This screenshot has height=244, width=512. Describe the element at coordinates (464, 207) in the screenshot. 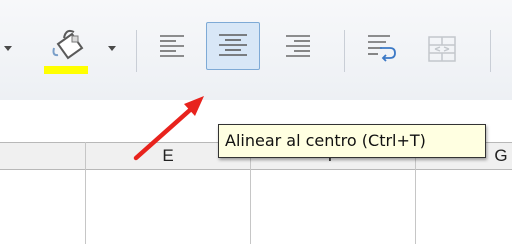

I see `cell-g` at that location.